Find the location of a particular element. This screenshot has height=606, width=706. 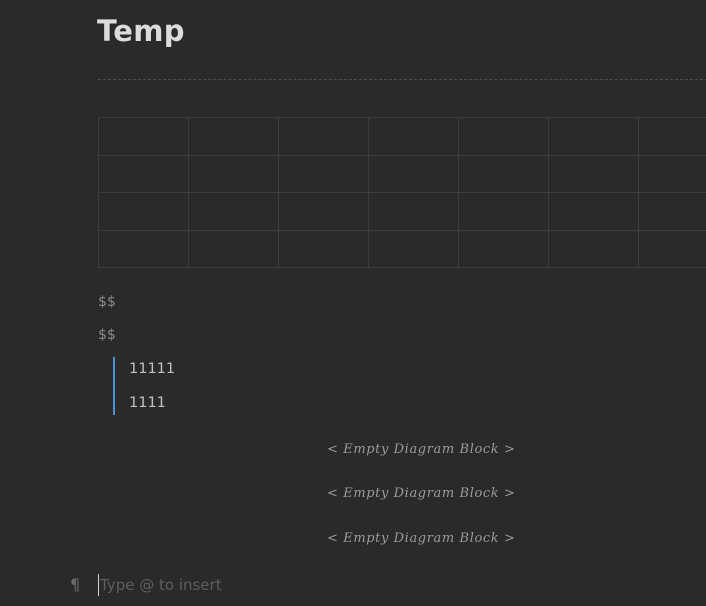

blockquote: 11111 1111 is located at coordinates (213, 386).